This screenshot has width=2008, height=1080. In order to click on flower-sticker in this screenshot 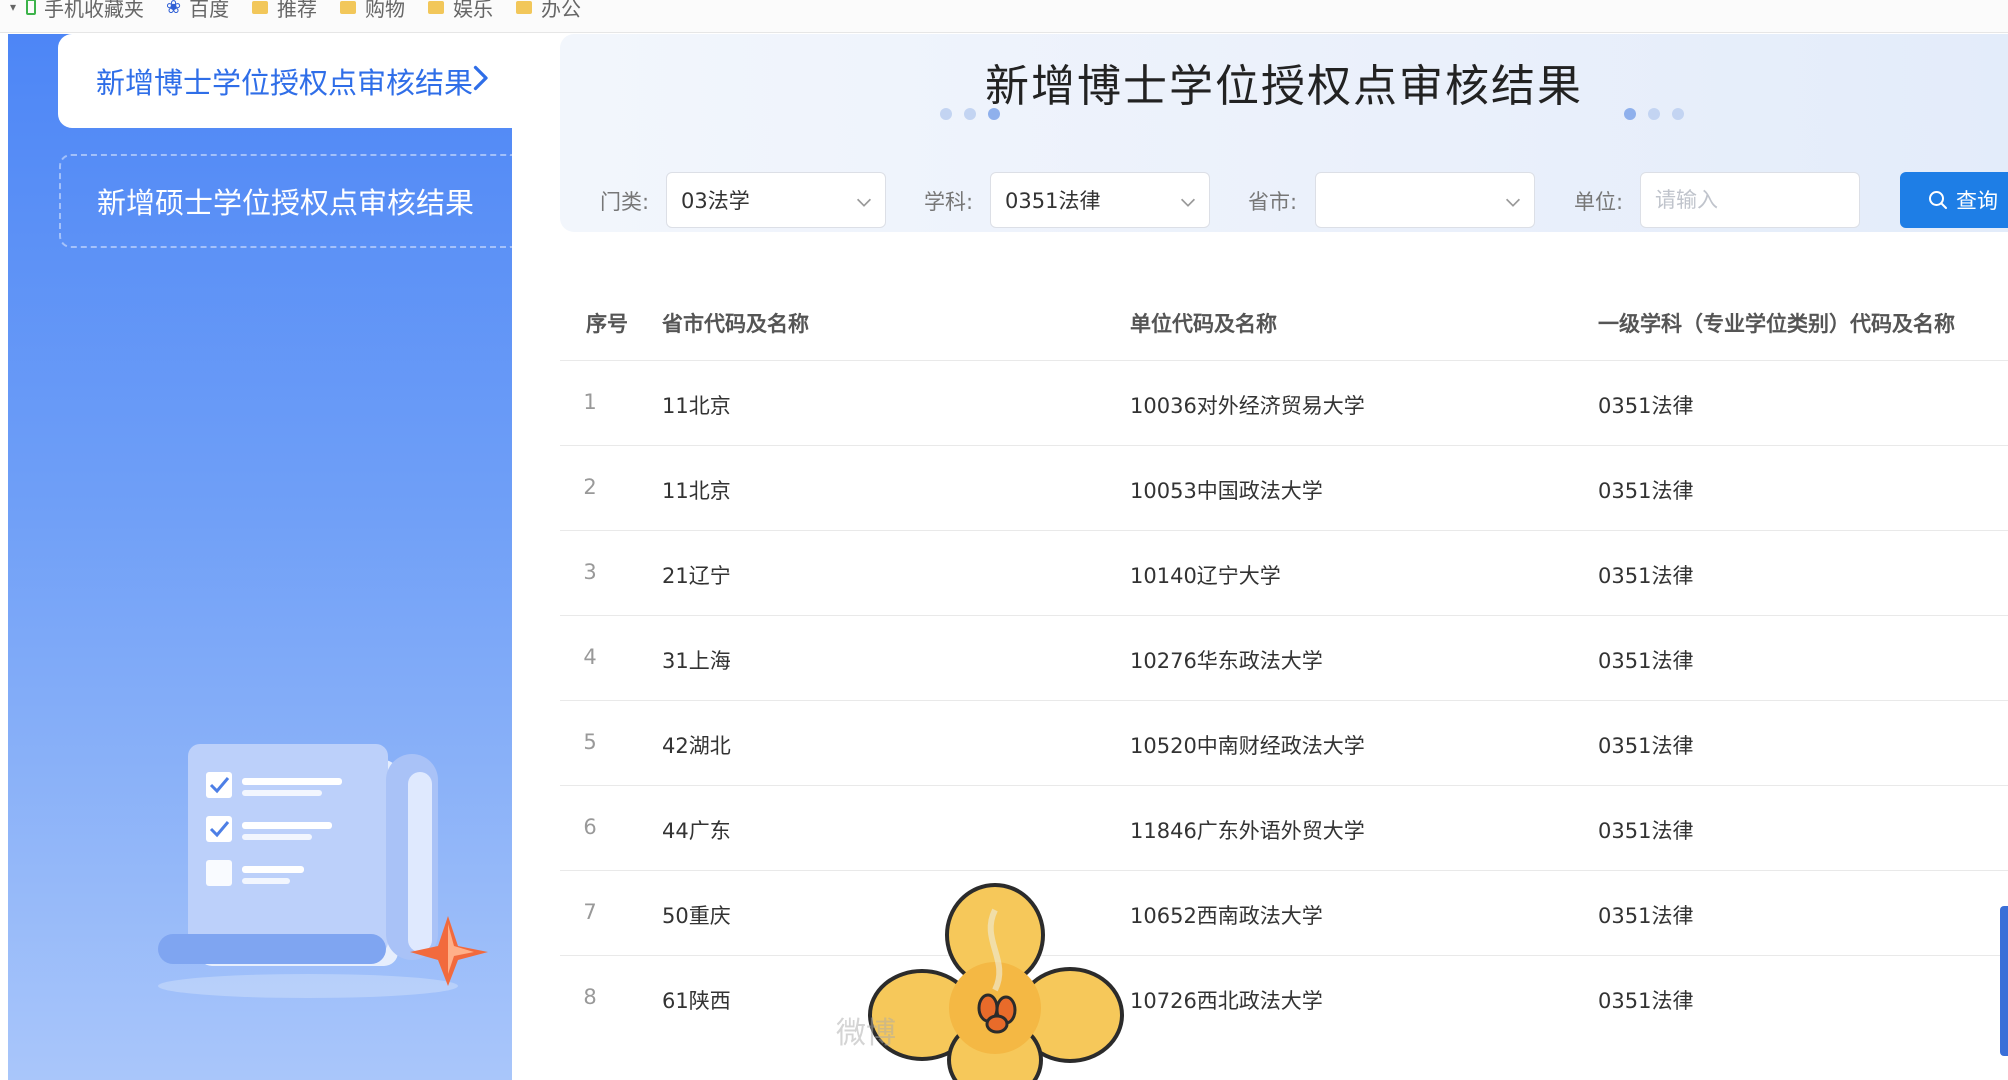, I will do `click(996, 981)`.